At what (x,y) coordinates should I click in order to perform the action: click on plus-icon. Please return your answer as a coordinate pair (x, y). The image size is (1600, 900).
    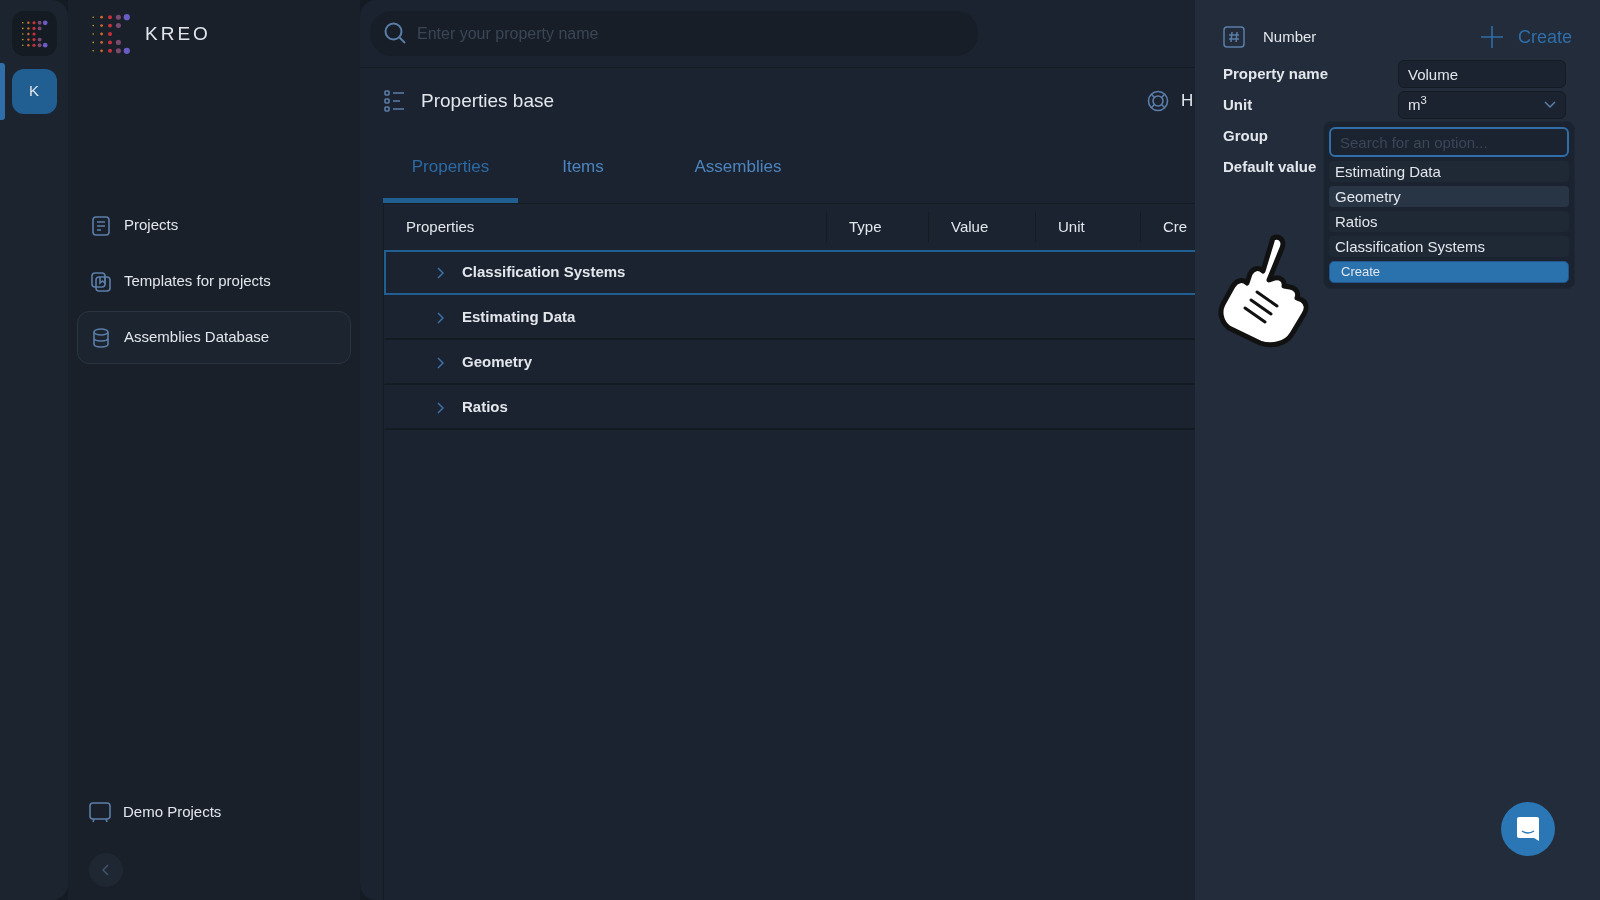
    Looking at the image, I should click on (1491, 37).